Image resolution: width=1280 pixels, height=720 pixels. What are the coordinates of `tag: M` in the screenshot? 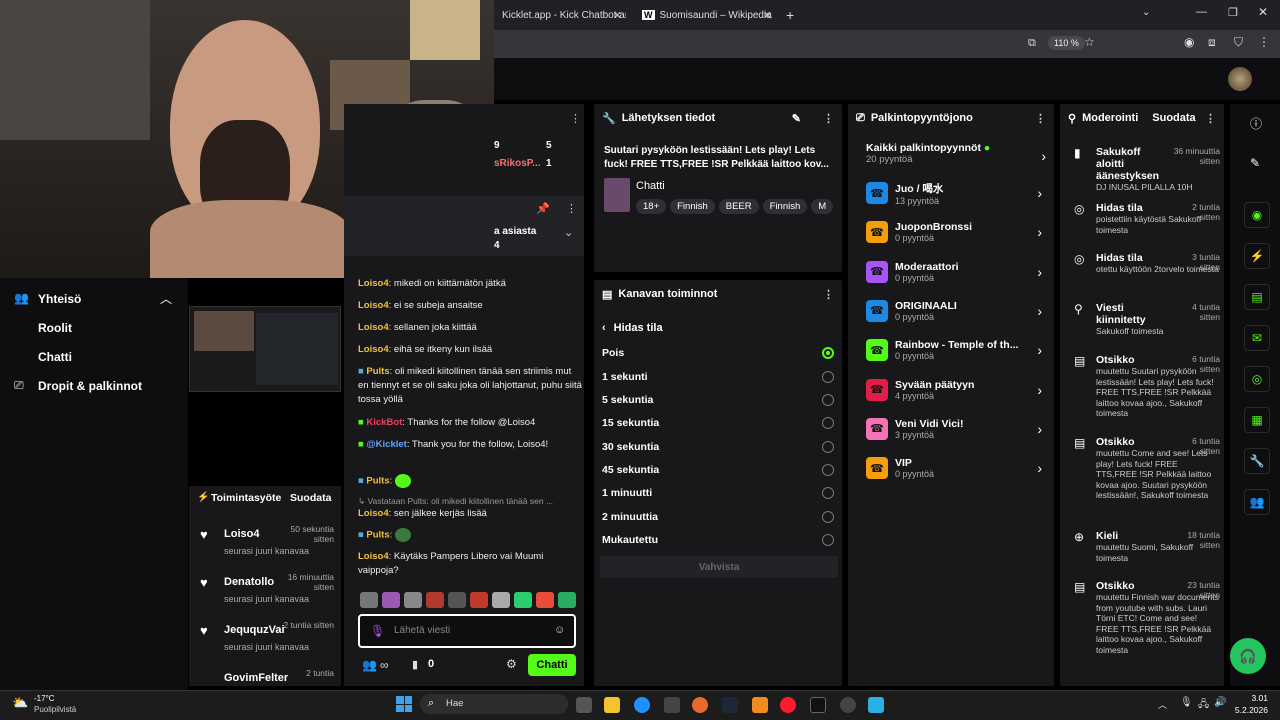 It's located at (822, 206).